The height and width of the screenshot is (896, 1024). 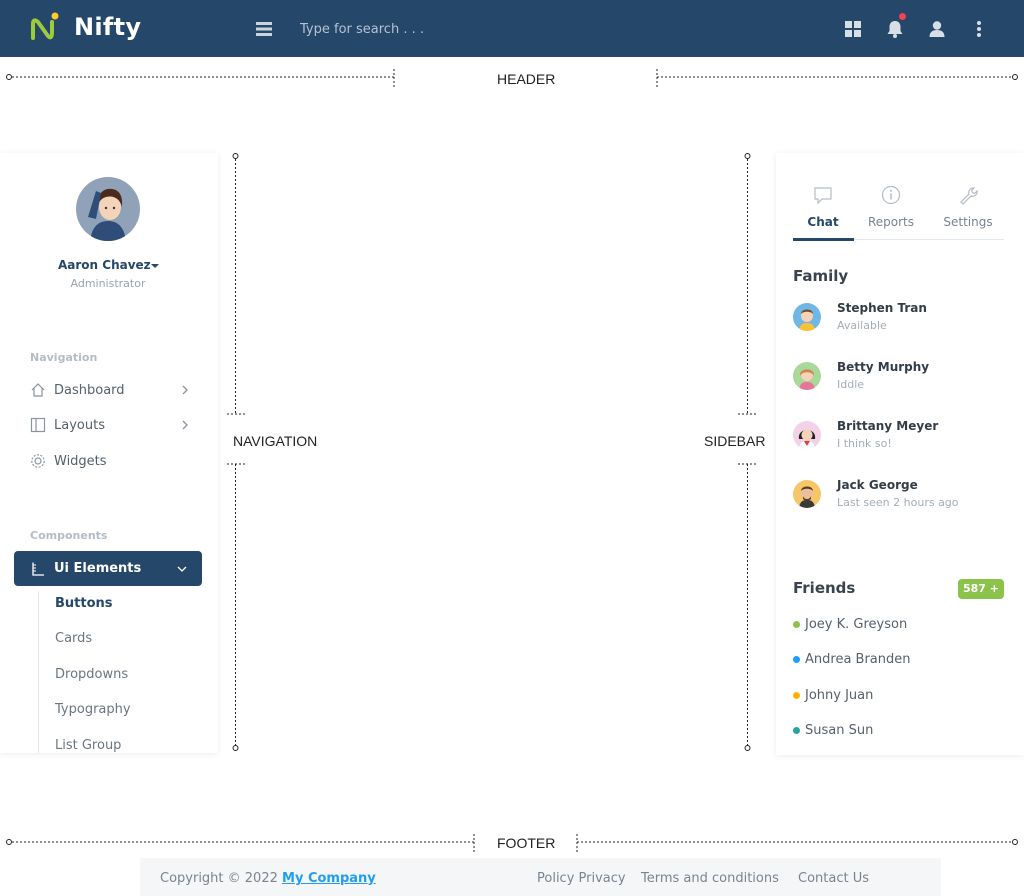 What do you see at coordinates (38, 461) in the screenshot?
I see `gear-icon` at bounding box center [38, 461].